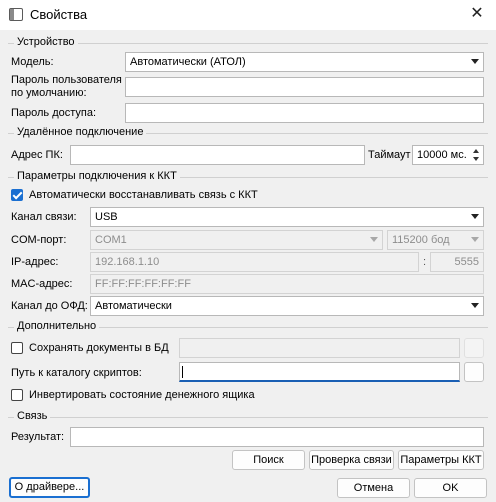 The width and height of the screenshot is (496, 502). What do you see at coordinates (59, 14) in the screenshot?
I see `window-title: Свойства` at bounding box center [59, 14].